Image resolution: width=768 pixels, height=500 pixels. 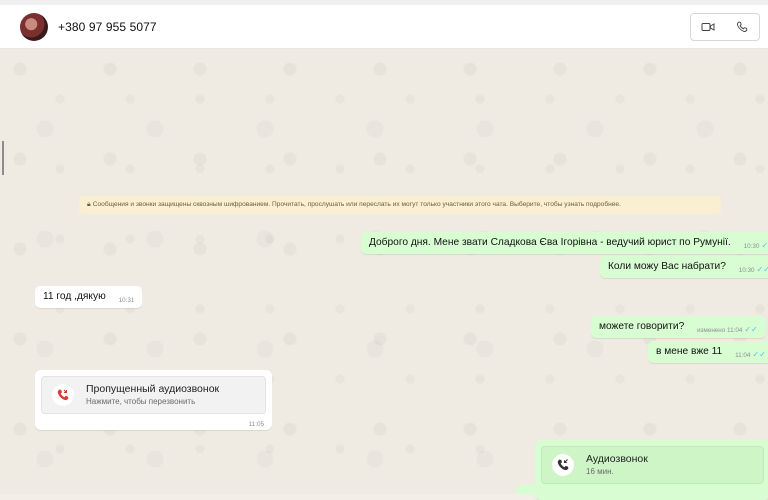 I want to click on missed-call-subtitle: Нажмите, чтобы перезвонить, so click(x=141, y=401).